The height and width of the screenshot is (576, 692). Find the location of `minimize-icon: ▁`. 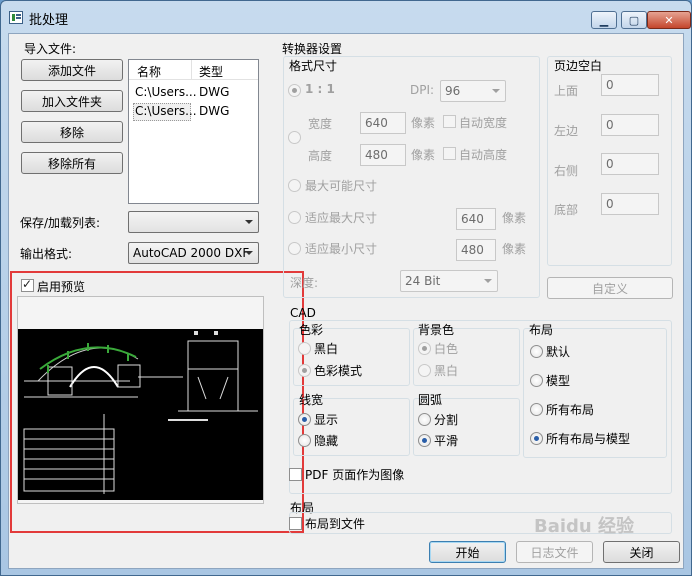

minimize-icon: ▁ is located at coordinates (604, 20).